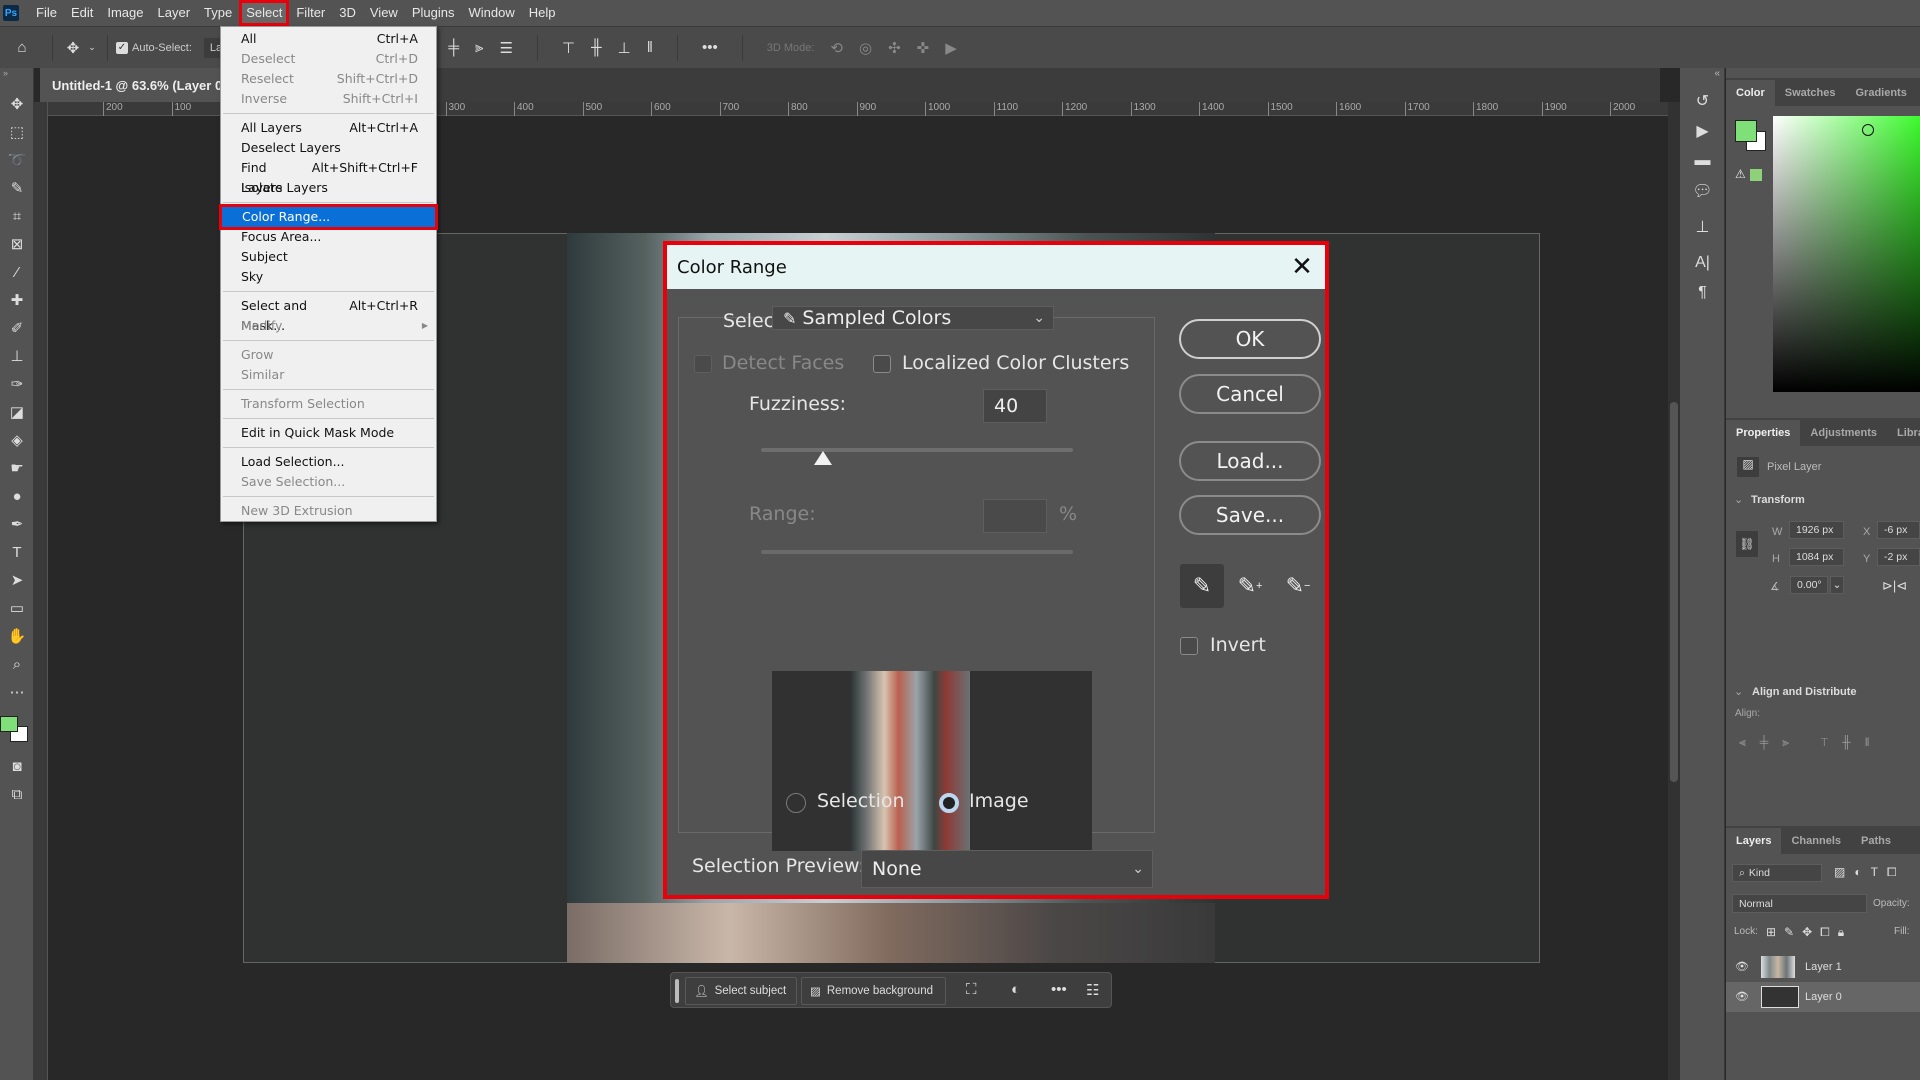 The image size is (1920, 1080). I want to click on frame-tool-icon: ⊠, so click(17, 244).